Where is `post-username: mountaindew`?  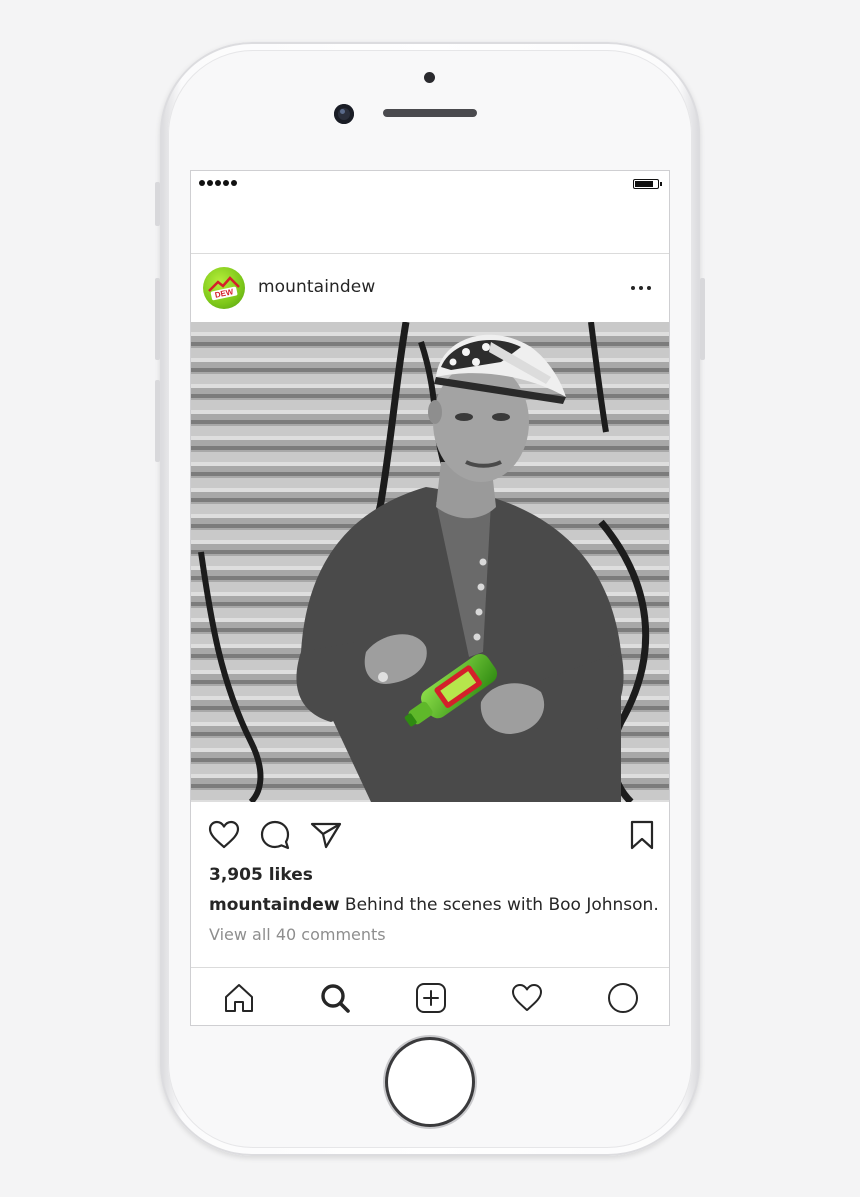
post-username: mountaindew is located at coordinates (316, 287).